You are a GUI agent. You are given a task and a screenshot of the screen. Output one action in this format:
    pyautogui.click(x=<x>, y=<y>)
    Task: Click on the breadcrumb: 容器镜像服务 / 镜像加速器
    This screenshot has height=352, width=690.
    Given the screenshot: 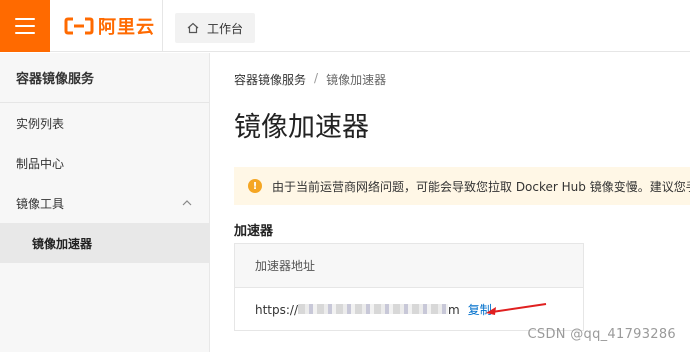 What is the action you would take?
    pyautogui.click(x=310, y=79)
    